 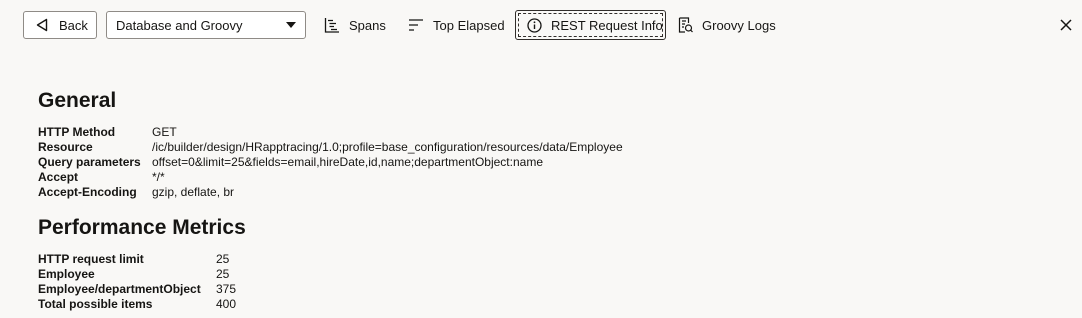 I want to click on property-value: gzip, deflate, br, so click(x=193, y=192).